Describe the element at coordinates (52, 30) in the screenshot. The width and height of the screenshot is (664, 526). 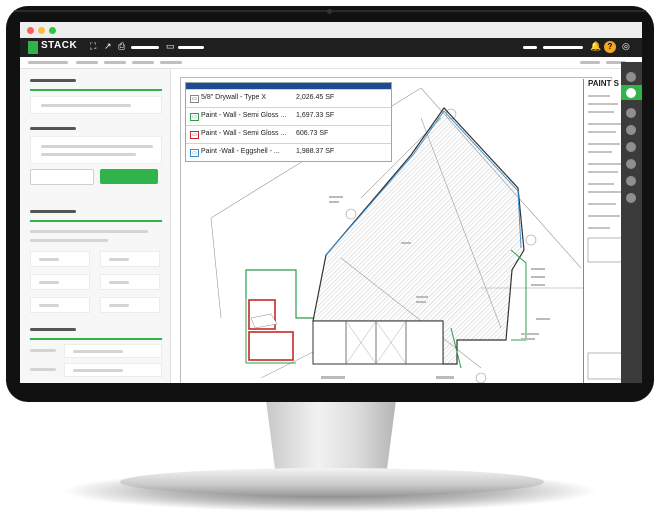
I see `window-maximize-button` at that location.